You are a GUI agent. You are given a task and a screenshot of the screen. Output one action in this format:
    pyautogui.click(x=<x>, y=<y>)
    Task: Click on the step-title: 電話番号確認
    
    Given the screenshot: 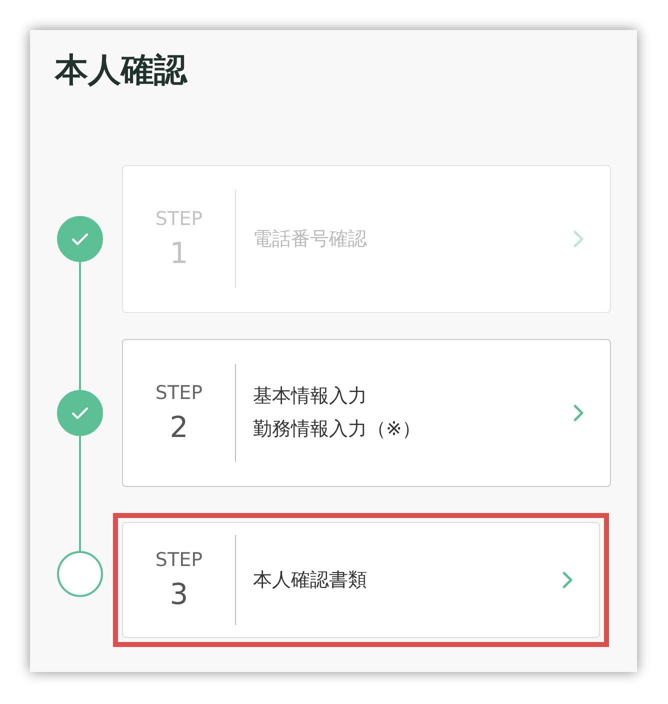 What is the action you would take?
    pyautogui.click(x=310, y=239)
    